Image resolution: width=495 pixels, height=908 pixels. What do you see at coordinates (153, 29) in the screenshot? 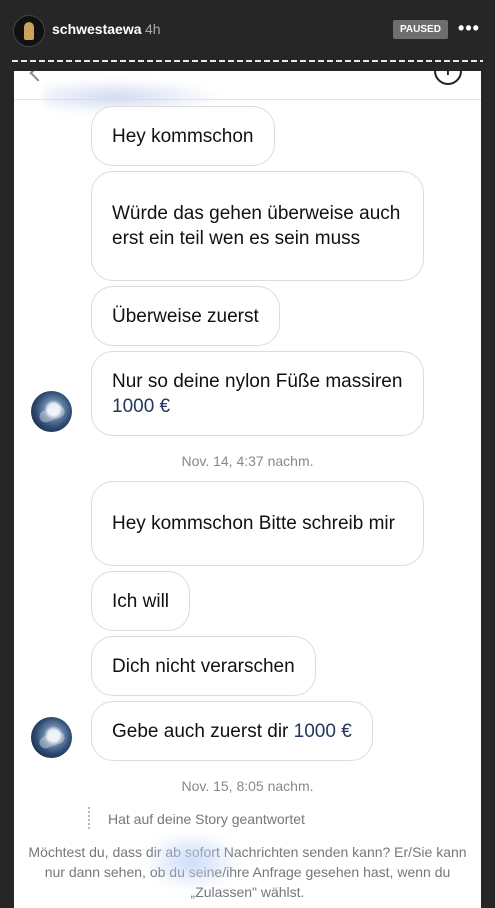
I see `story-time-ago: 4h` at bounding box center [153, 29].